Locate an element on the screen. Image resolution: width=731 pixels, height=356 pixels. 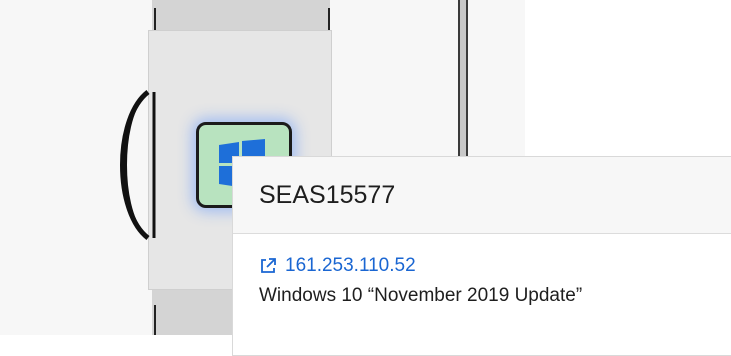
bracket-icon is located at coordinates (138, 165).